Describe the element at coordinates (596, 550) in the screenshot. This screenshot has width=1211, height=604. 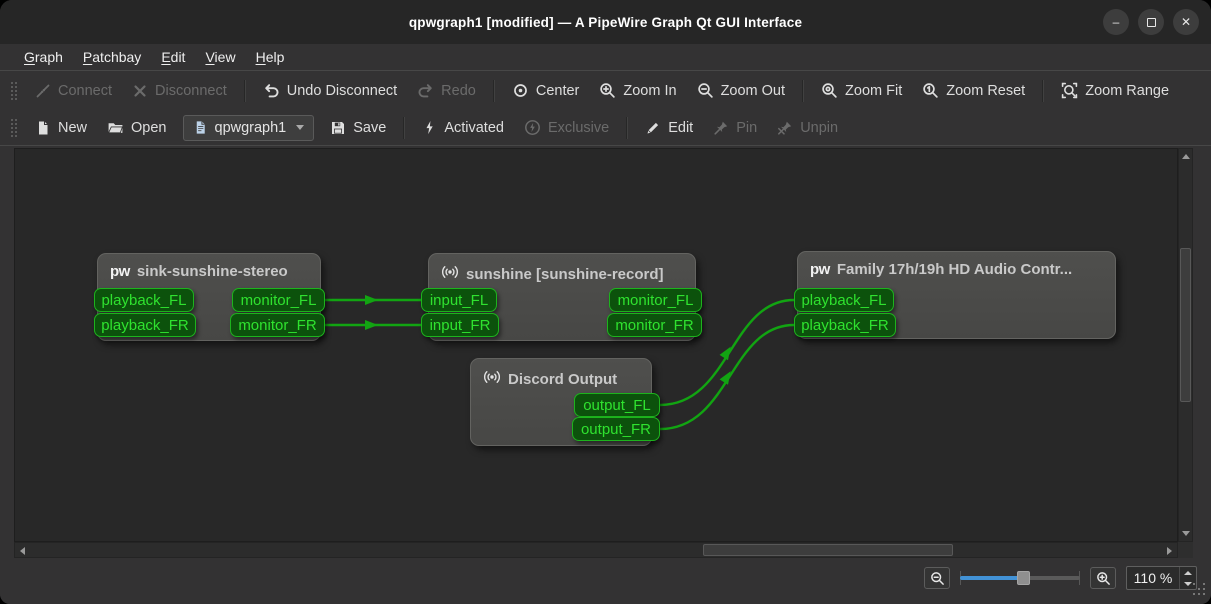
I see `horizontal-scrollbar` at that location.